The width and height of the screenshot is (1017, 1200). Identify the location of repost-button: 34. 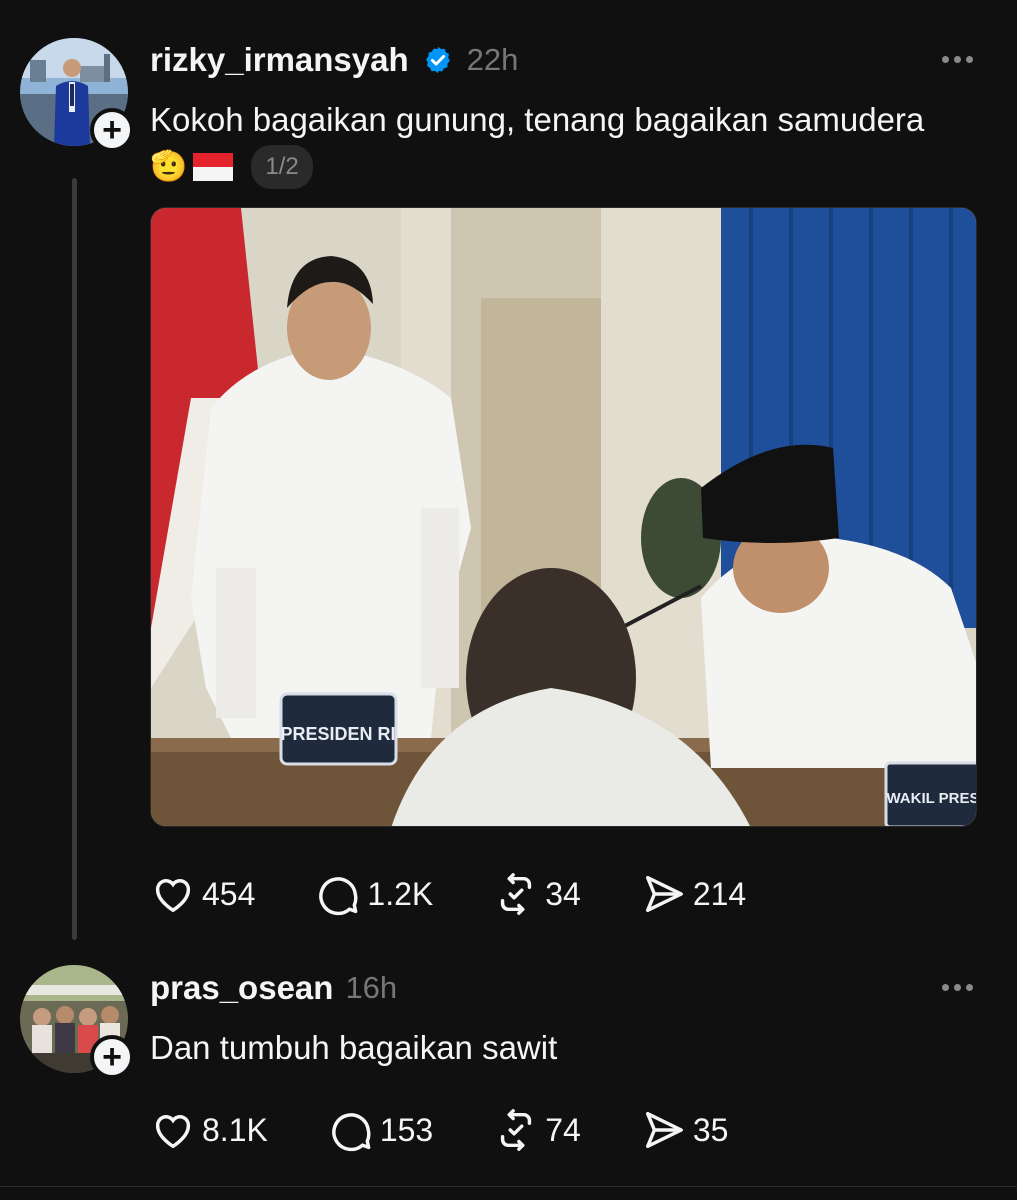
(537, 894).